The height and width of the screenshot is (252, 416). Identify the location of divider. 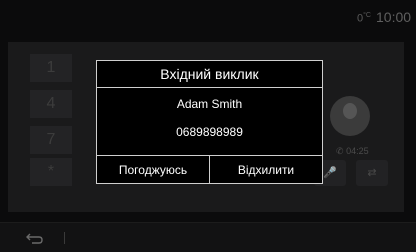
(64, 238).